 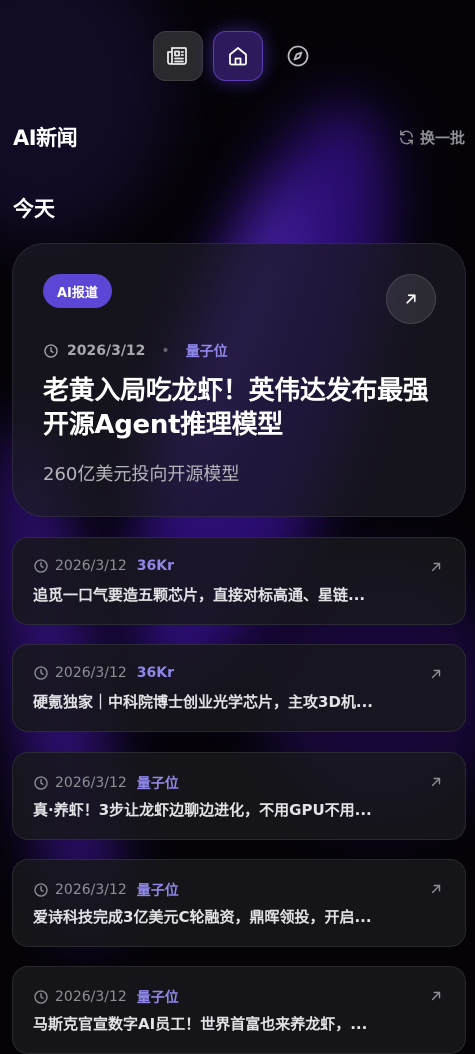 I want to click on section-header: AI新闻 换一批, so click(x=239, y=137).